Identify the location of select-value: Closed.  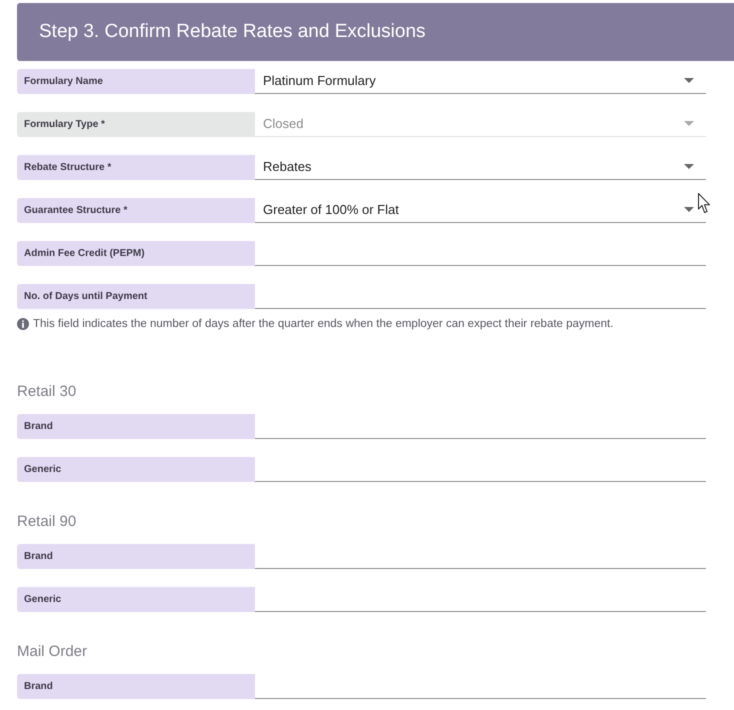
(283, 123).